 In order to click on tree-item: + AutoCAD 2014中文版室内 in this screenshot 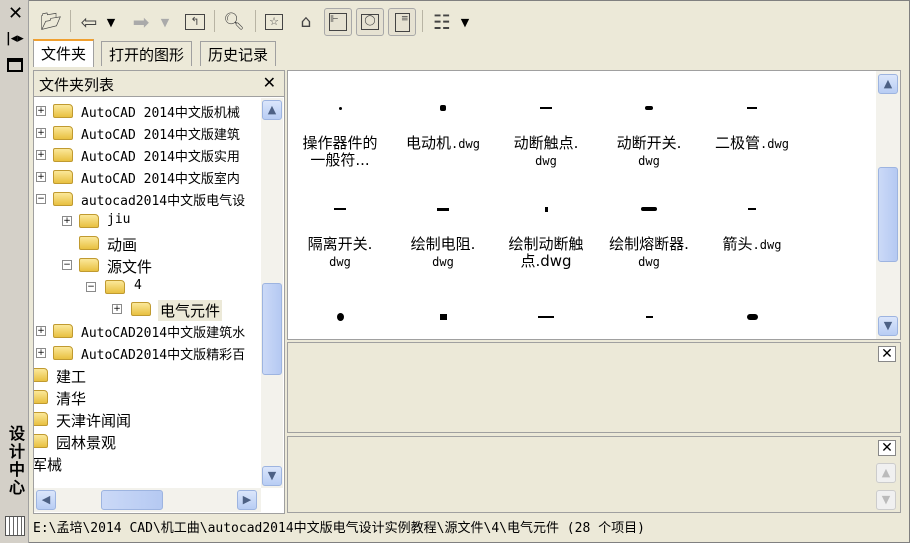, I will do `click(147, 177)`.